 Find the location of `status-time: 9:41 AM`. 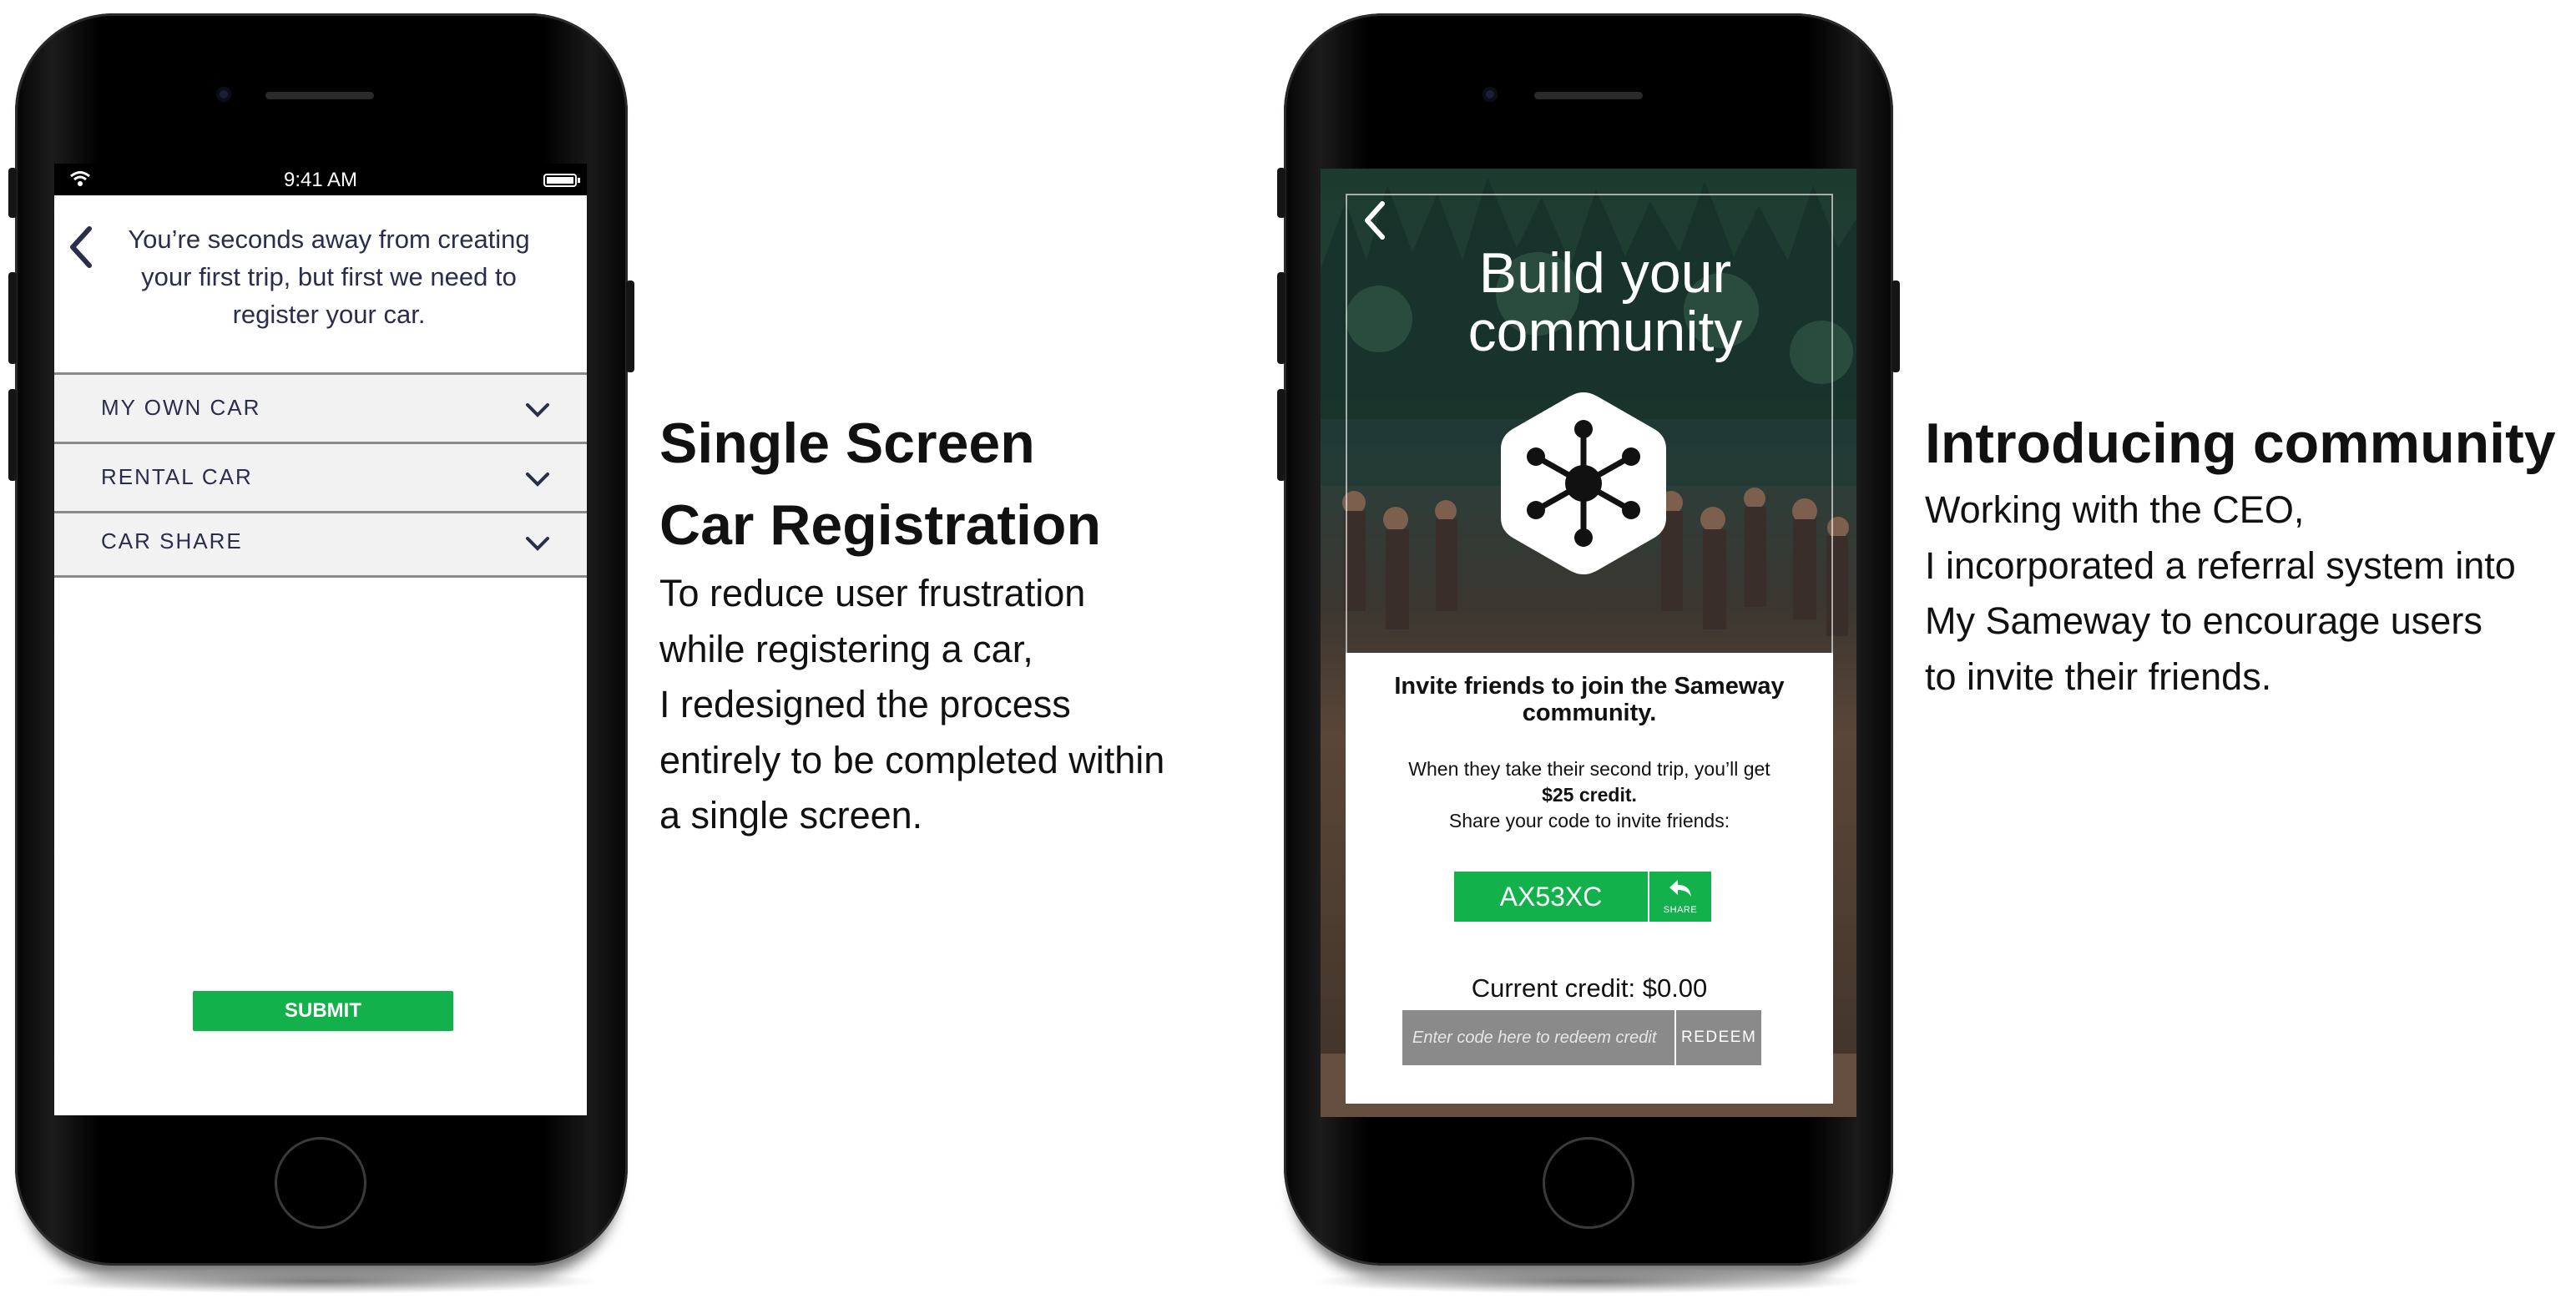

status-time: 9:41 AM is located at coordinates (320, 180).